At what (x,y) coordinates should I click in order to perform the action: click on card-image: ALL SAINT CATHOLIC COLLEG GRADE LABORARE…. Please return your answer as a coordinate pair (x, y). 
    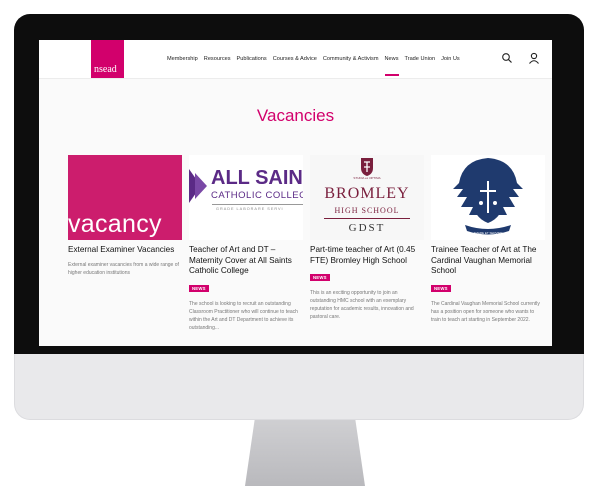
    Looking at the image, I should click on (246, 197).